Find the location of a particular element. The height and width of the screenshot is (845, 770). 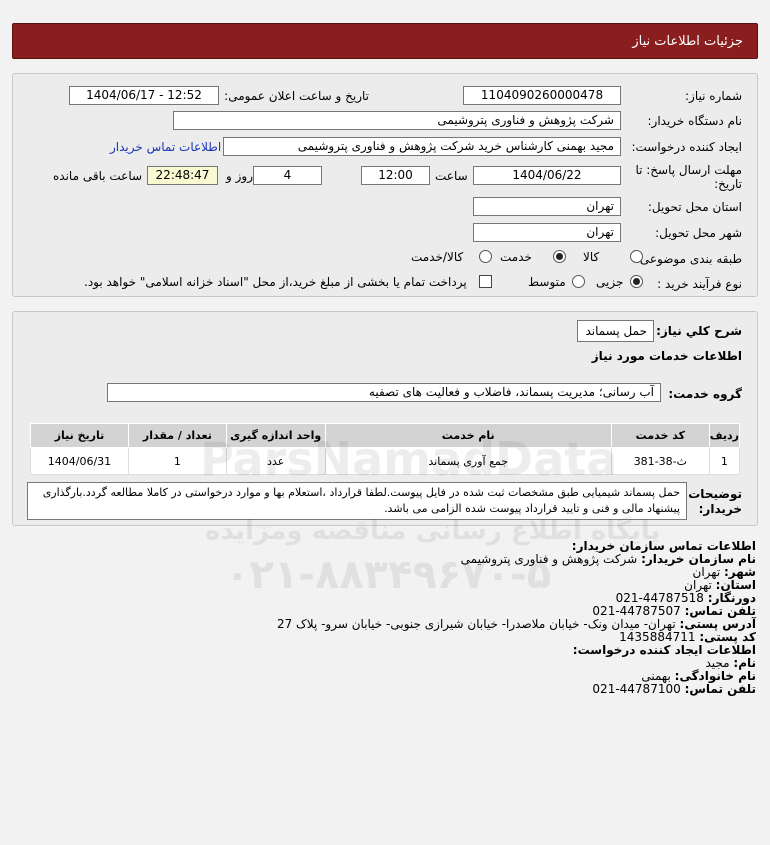

buyer-notes-label: توضیحات is located at coordinates (715, 494).